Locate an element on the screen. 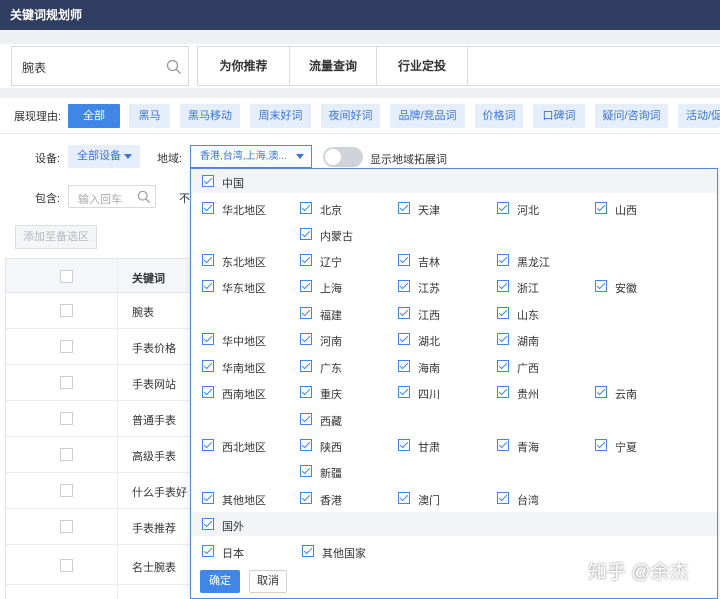  province-item: 新疆 is located at coordinates (331, 473).